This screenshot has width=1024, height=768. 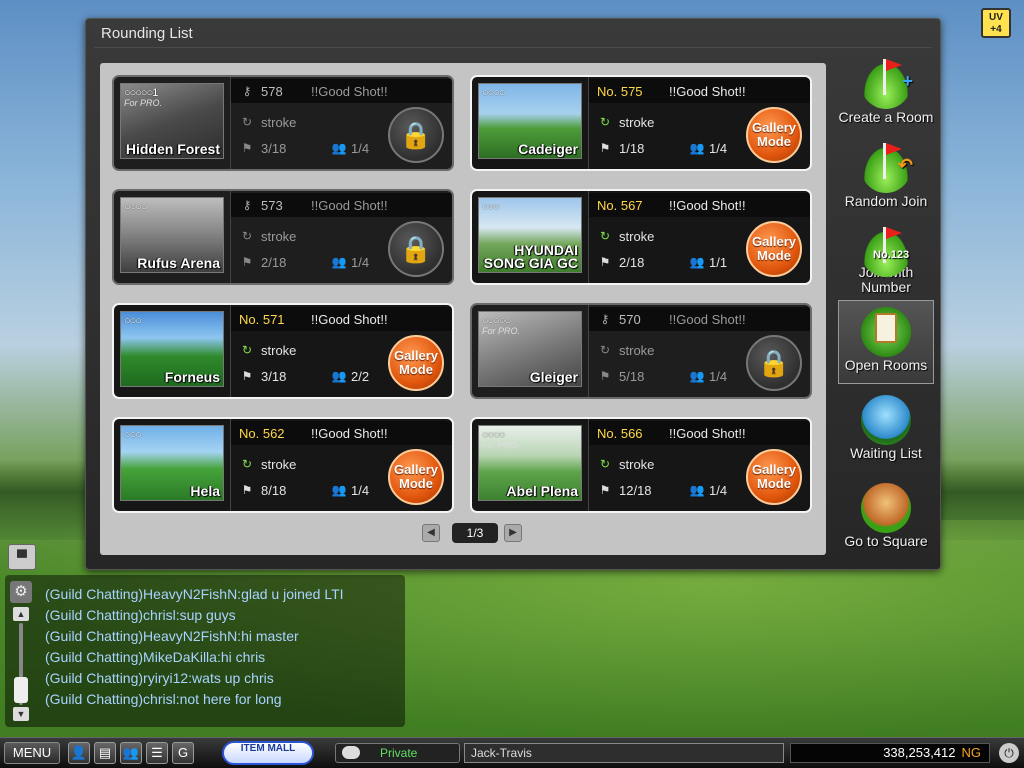 I want to click on next-page-button: ▶, so click(x=513, y=533).